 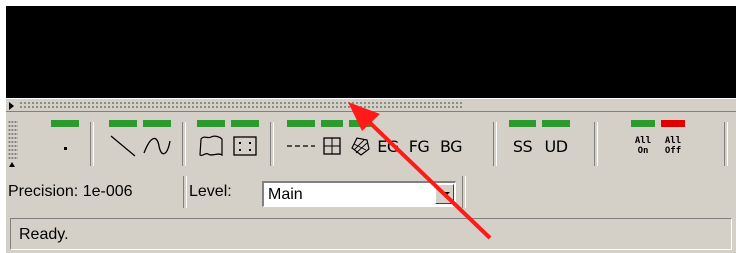 I want to click on dotted-rect-icon, so click(x=245, y=146).